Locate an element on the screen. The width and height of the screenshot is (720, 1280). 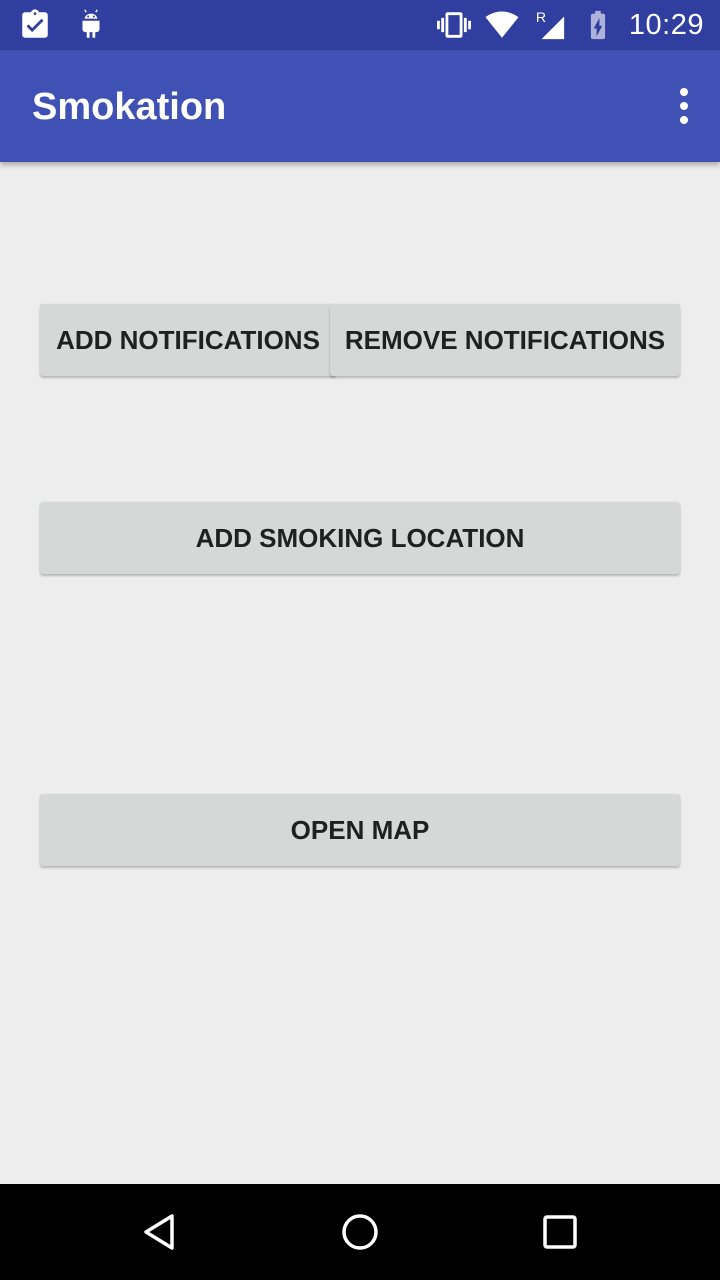
remove-notifications-button: REMOVE NOTIFICATIONS is located at coordinates (505, 340).